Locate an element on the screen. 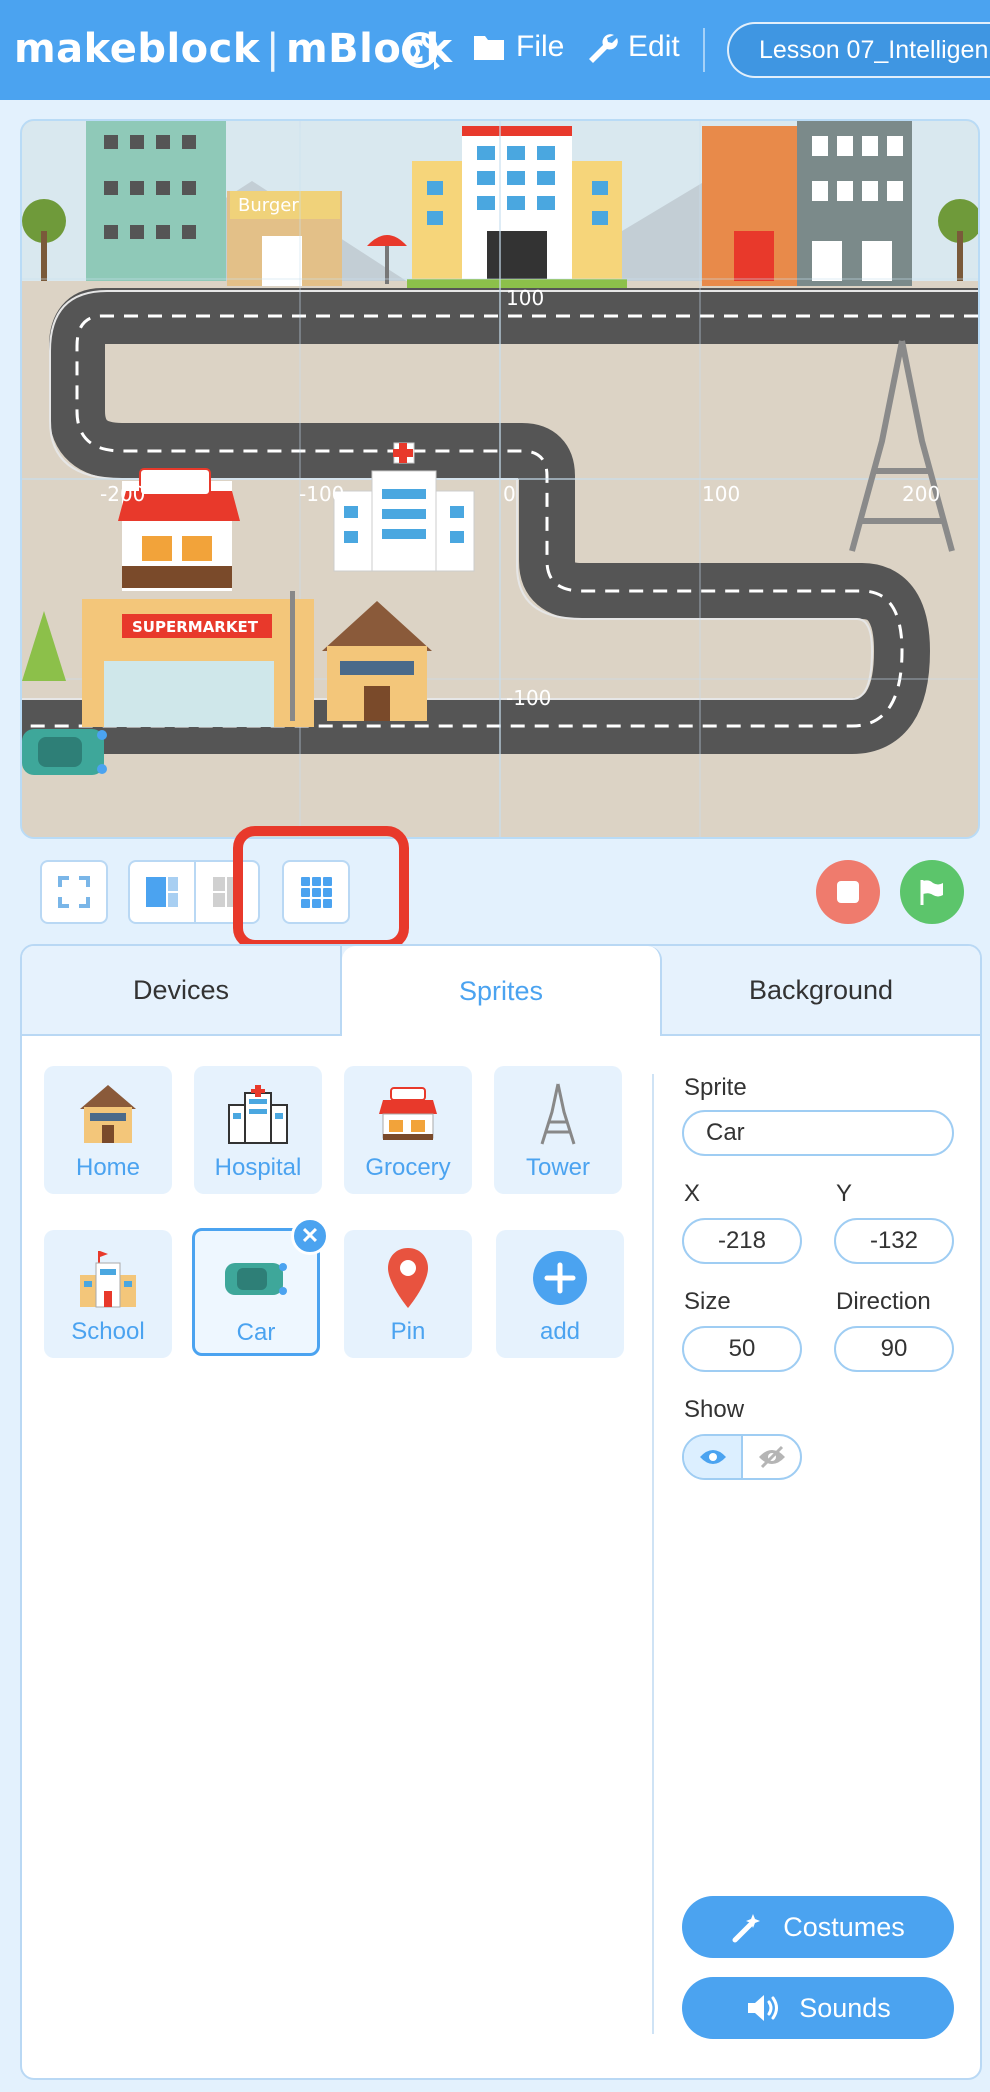 The image size is (990, 2092). stop-icon is located at coordinates (848, 892).